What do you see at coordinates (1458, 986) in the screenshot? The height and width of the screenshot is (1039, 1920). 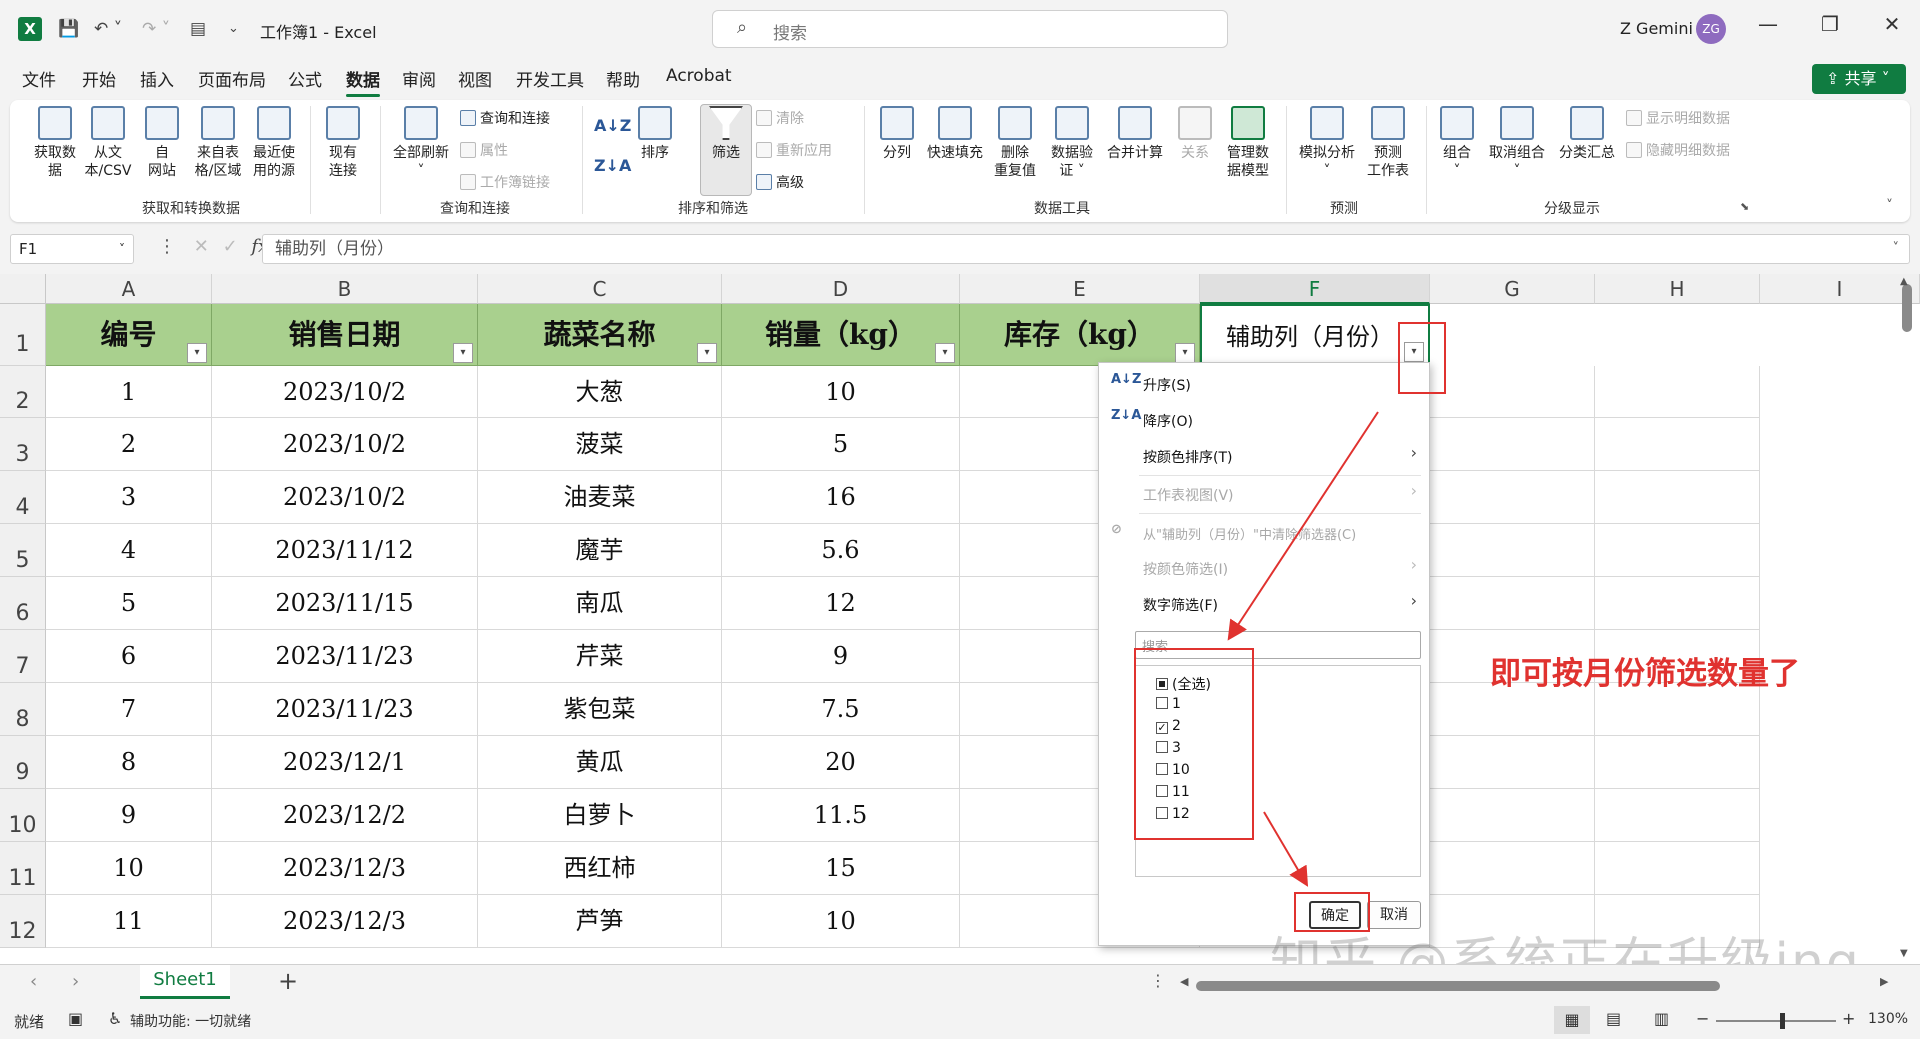 I see `horizontal-scrollbar` at bounding box center [1458, 986].